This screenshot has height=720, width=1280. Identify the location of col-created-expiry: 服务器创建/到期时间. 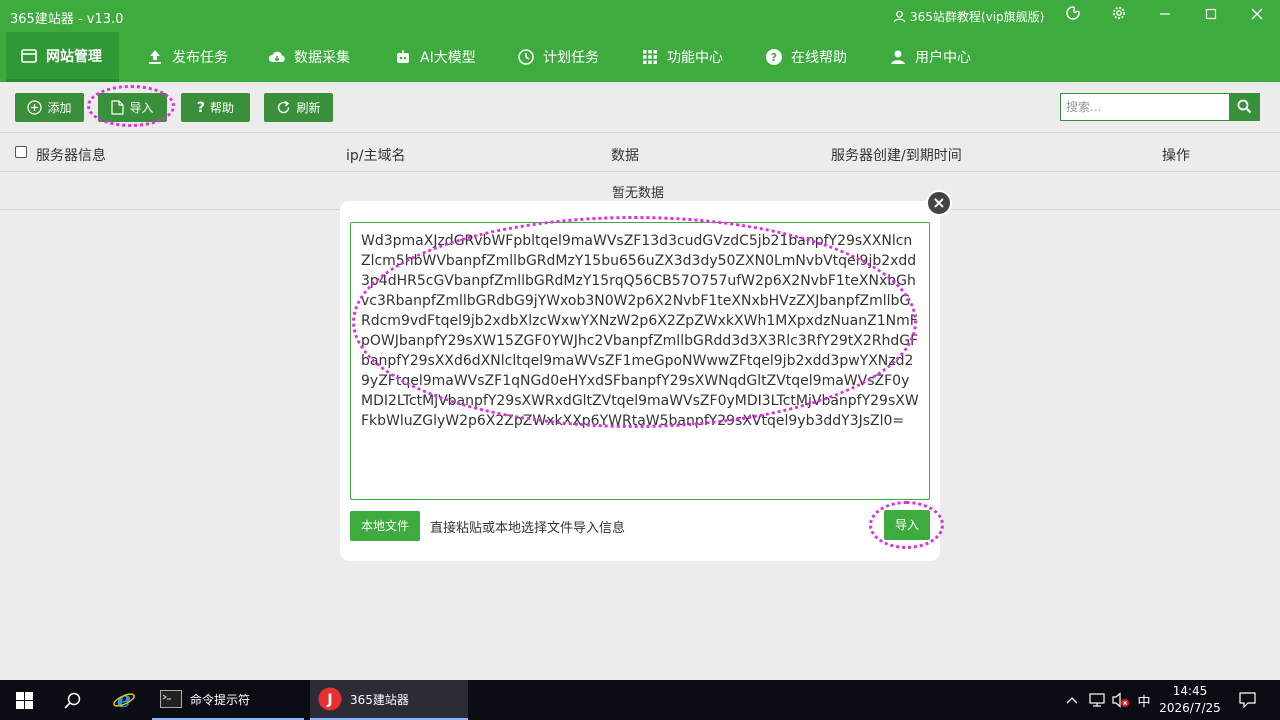
(896, 156).